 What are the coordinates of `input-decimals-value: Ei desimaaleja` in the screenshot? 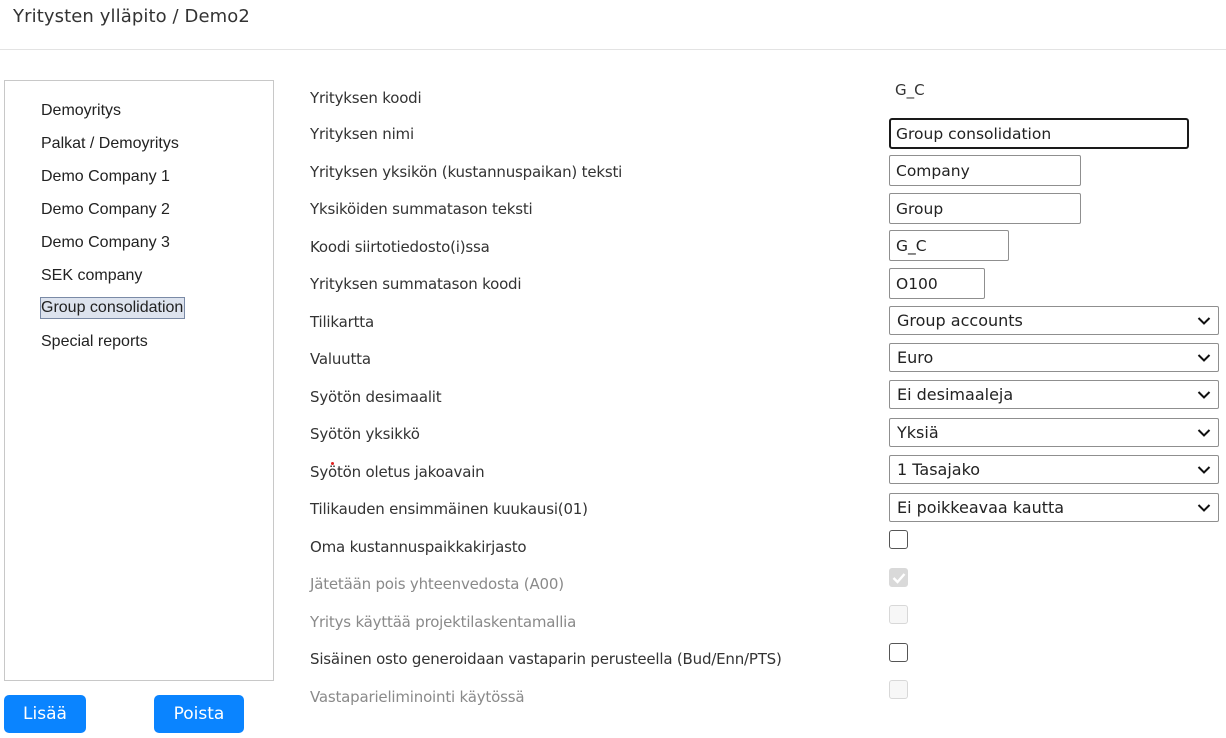 It's located at (955, 394).